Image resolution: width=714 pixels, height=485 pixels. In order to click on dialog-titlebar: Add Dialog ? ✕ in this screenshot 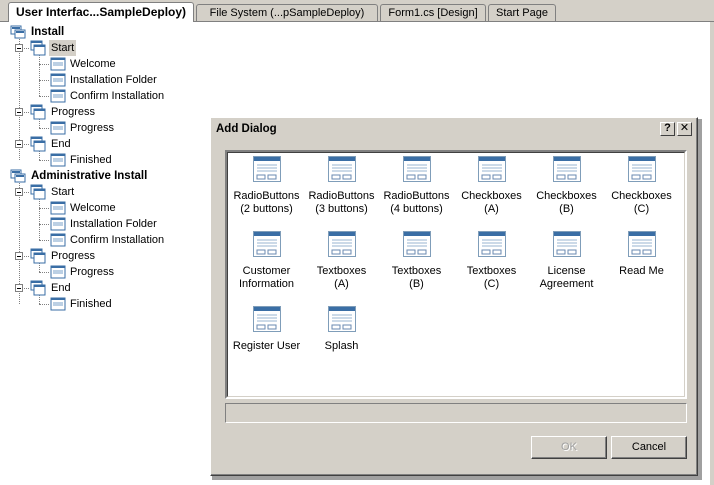, I will do `click(454, 130)`.